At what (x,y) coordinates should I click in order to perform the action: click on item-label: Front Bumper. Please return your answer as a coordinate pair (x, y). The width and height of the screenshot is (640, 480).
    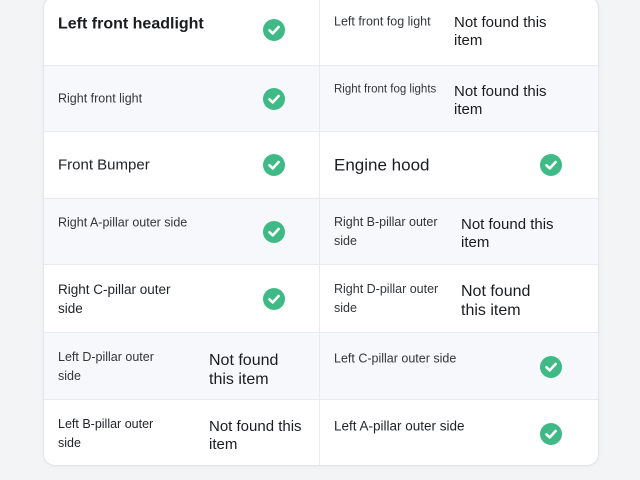
    Looking at the image, I should click on (104, 165).